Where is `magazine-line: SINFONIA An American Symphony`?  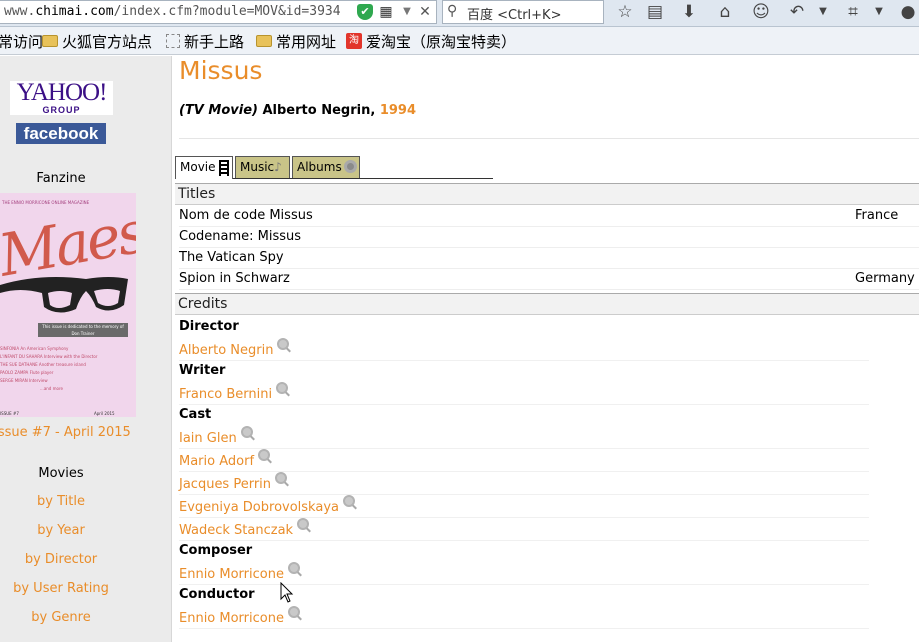
magazine-line: SINFONIA An American Symphony is located at coordinates (34, 348).